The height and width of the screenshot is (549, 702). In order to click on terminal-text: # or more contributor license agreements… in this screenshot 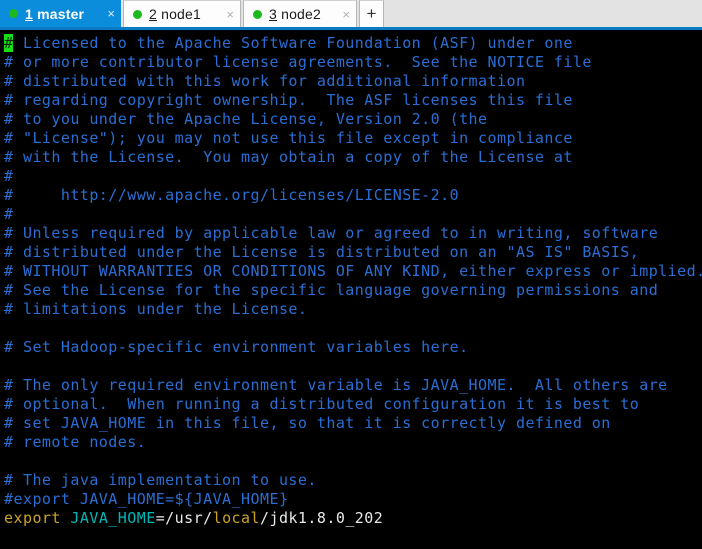, I will do `click(298, 62)`.